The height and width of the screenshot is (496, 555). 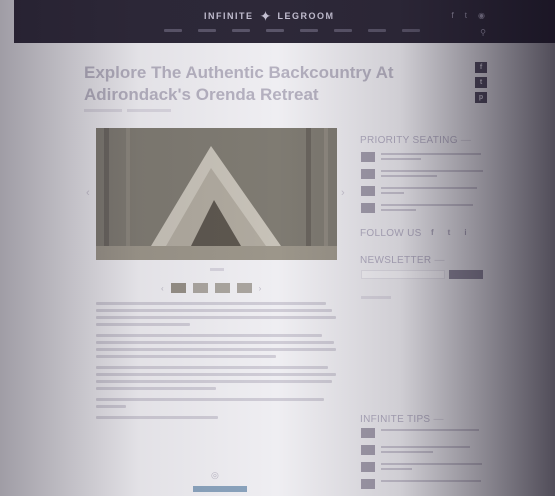 What do you see at coordinates (453, 15) in the screenshot?
I see `facebook-icon: f` at bounding box center [453, 15].